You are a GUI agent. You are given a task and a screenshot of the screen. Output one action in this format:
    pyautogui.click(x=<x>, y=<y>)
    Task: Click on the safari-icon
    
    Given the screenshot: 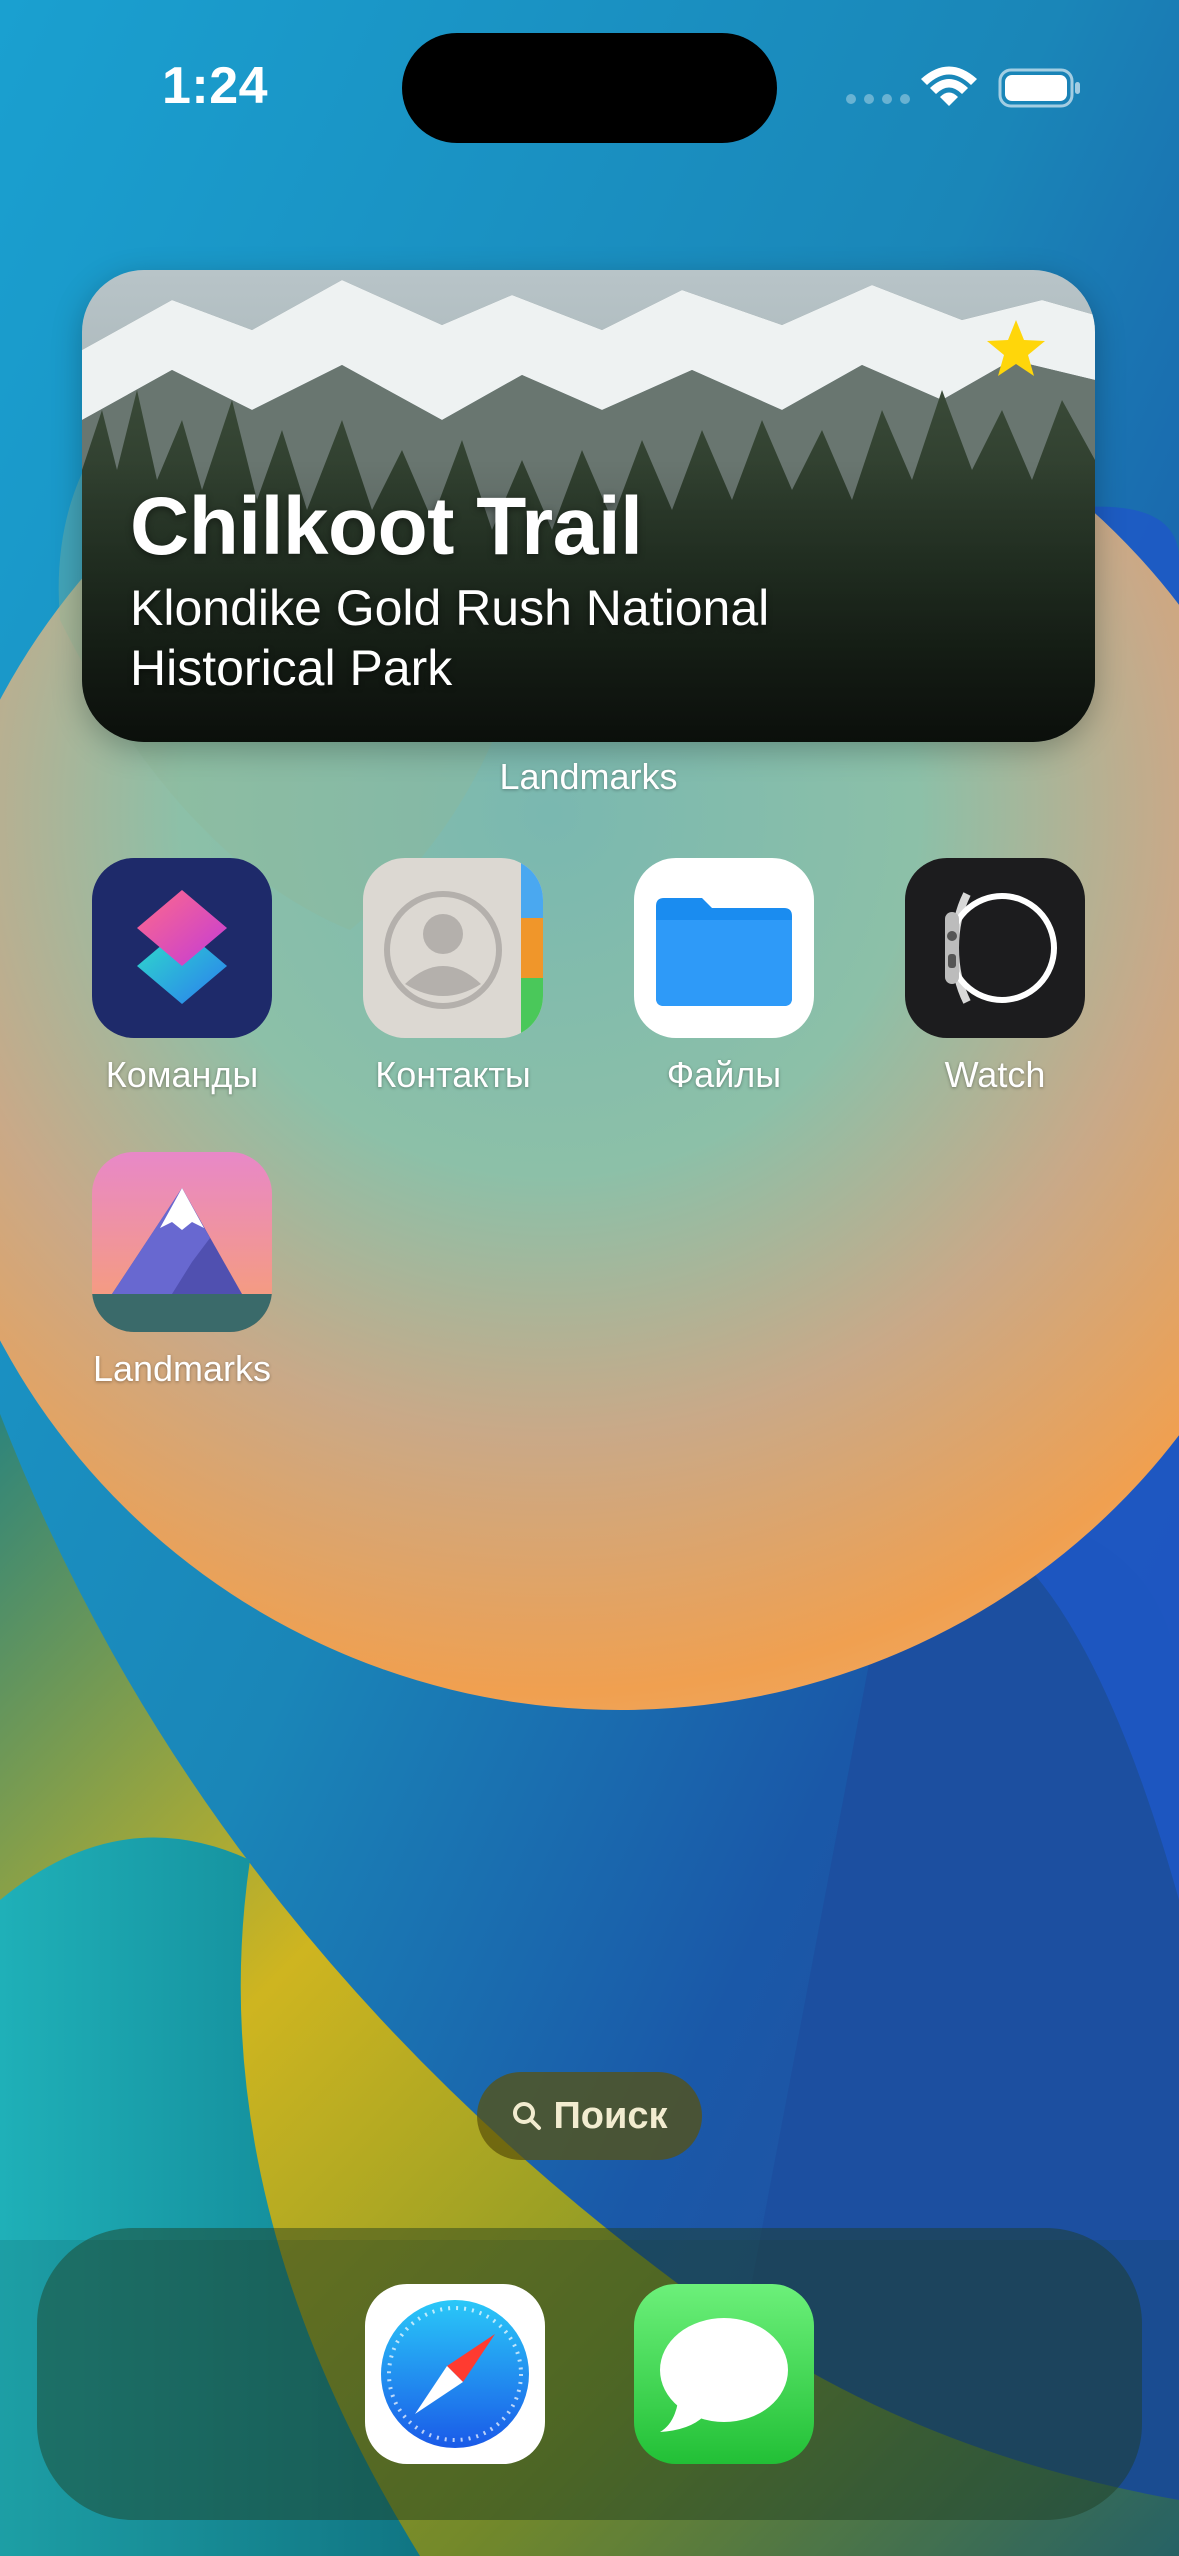 What is the action you would take?
    pyautogui.click(x=455, y=2374)
    